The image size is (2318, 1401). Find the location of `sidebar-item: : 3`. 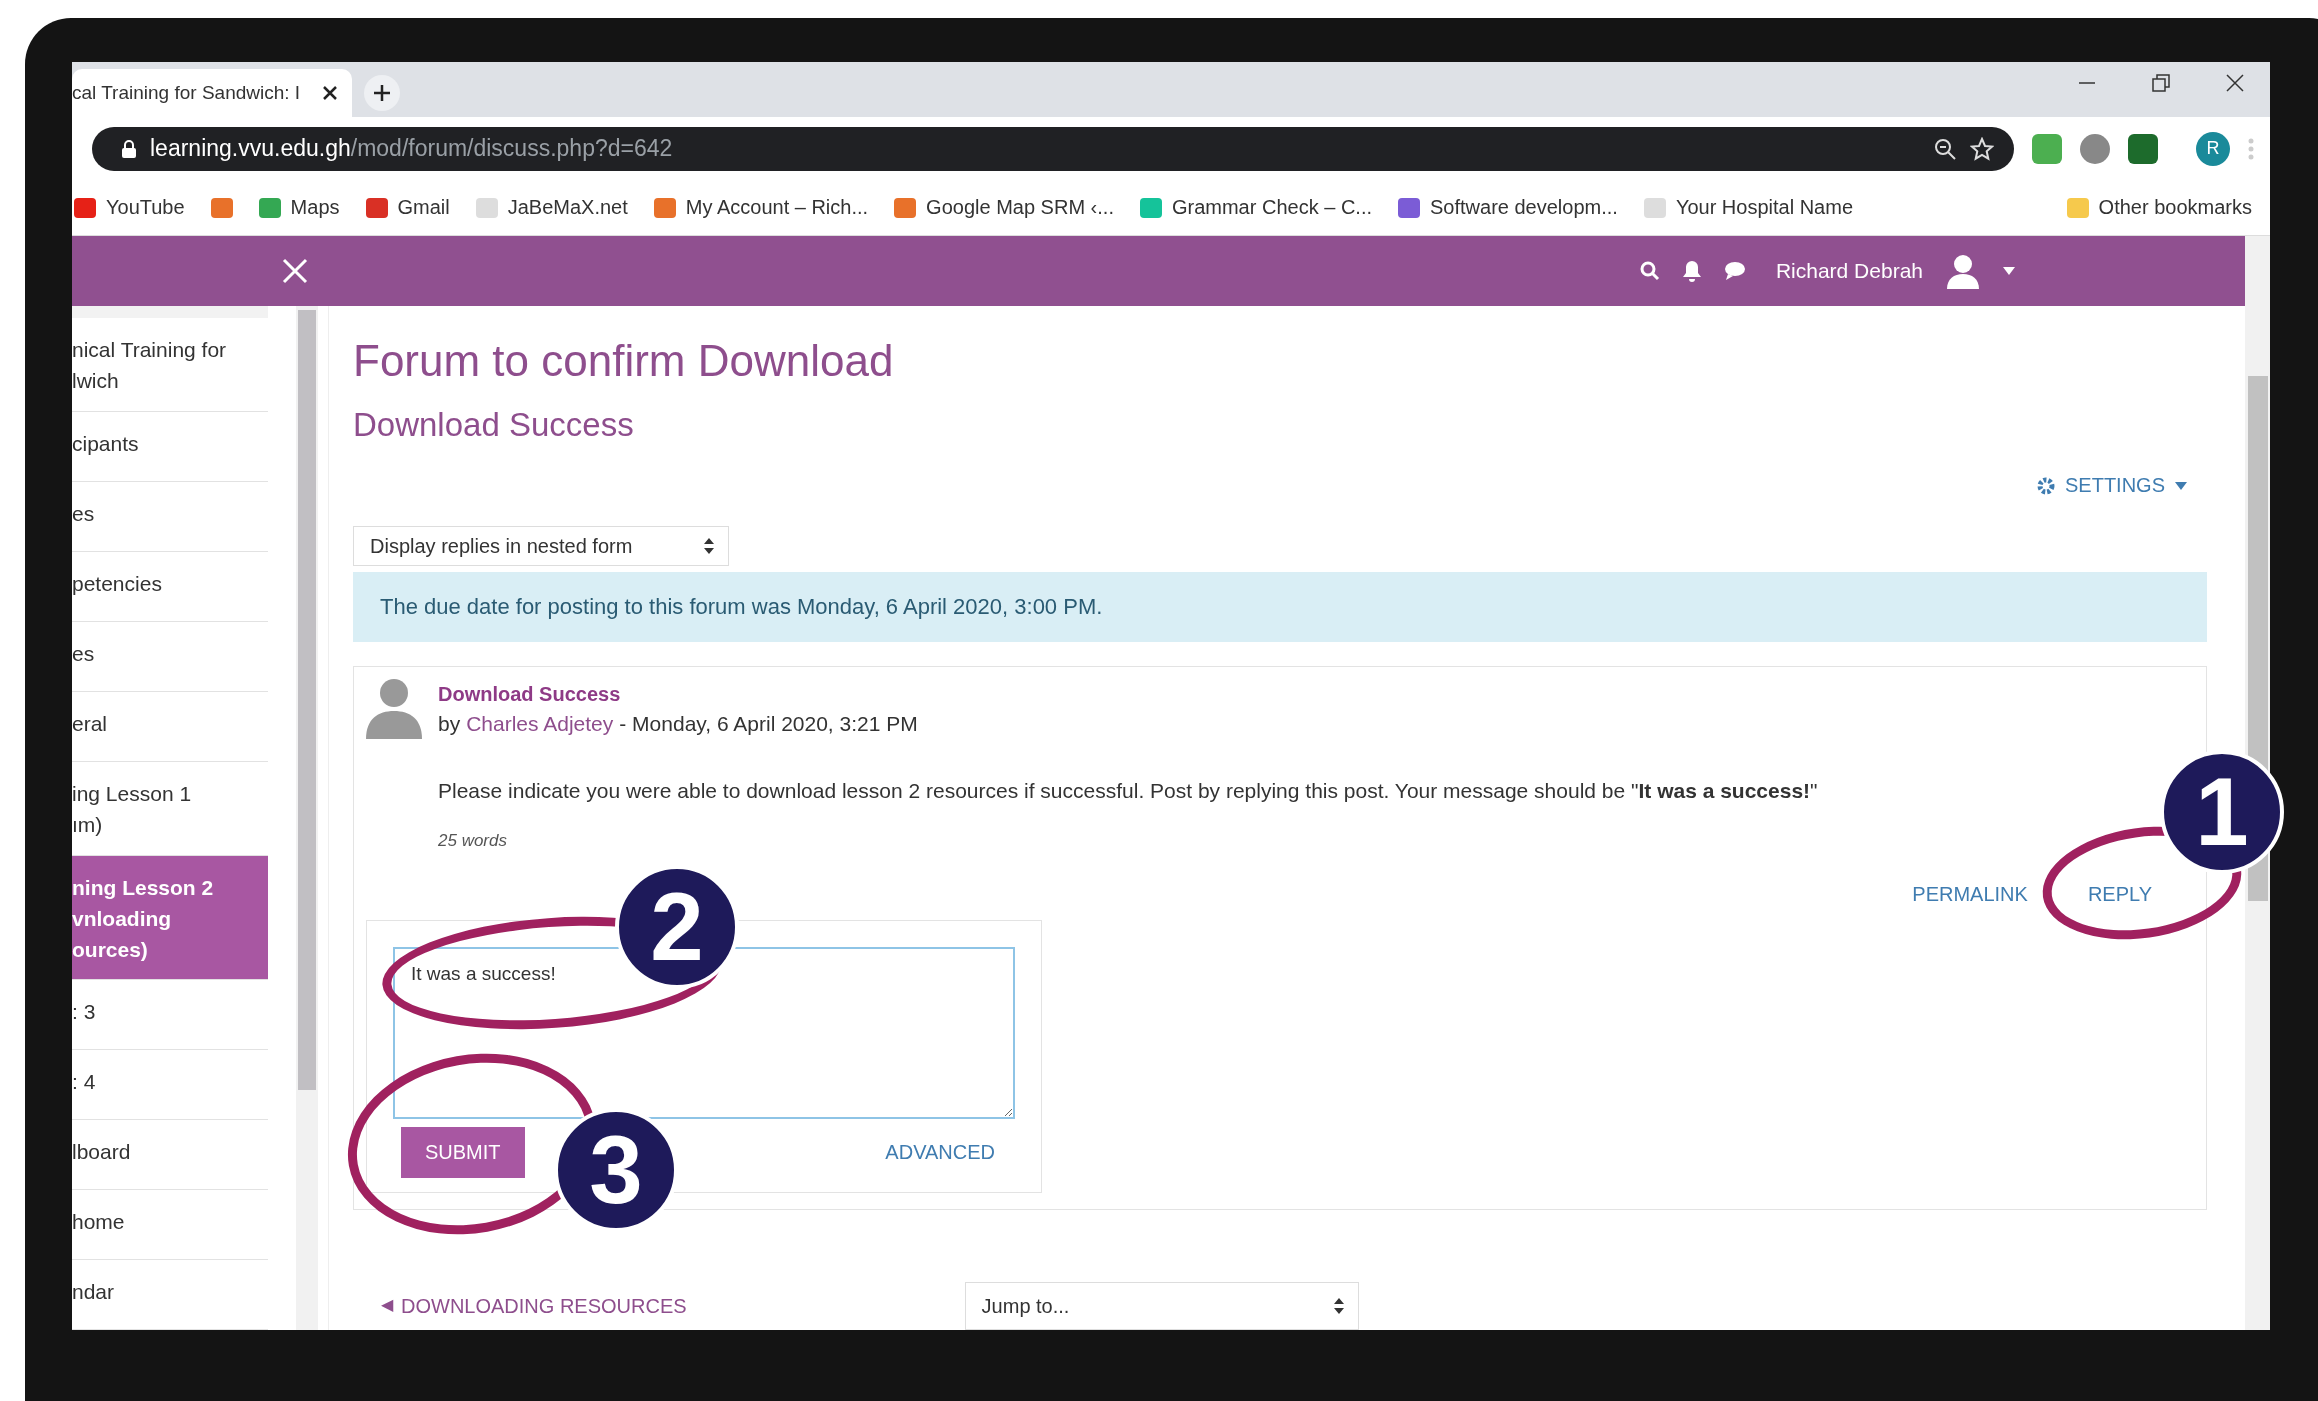

sidebar-item: : 3 is located at coordinates (170, 1015).